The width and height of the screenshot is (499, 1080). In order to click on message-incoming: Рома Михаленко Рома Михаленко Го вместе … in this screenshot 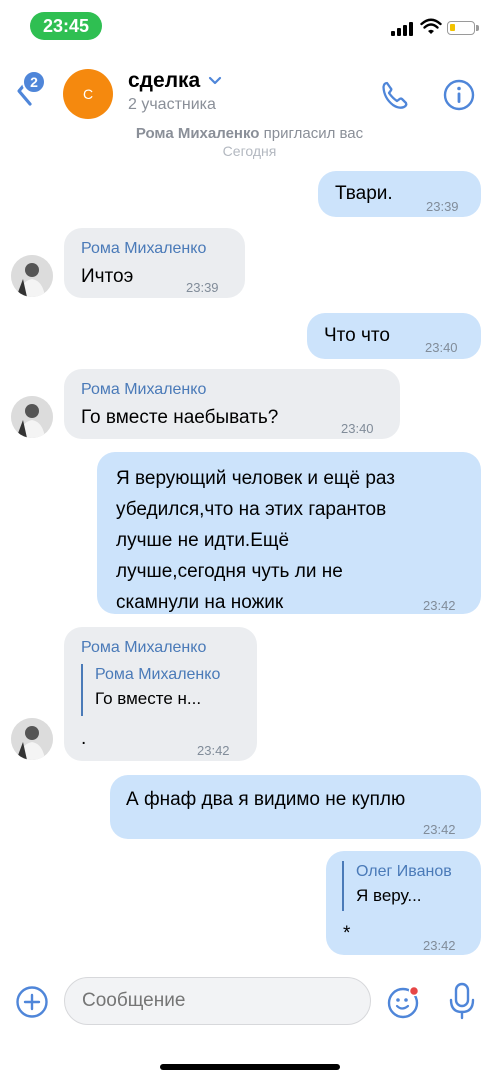, I will do `click(160, 694)`.